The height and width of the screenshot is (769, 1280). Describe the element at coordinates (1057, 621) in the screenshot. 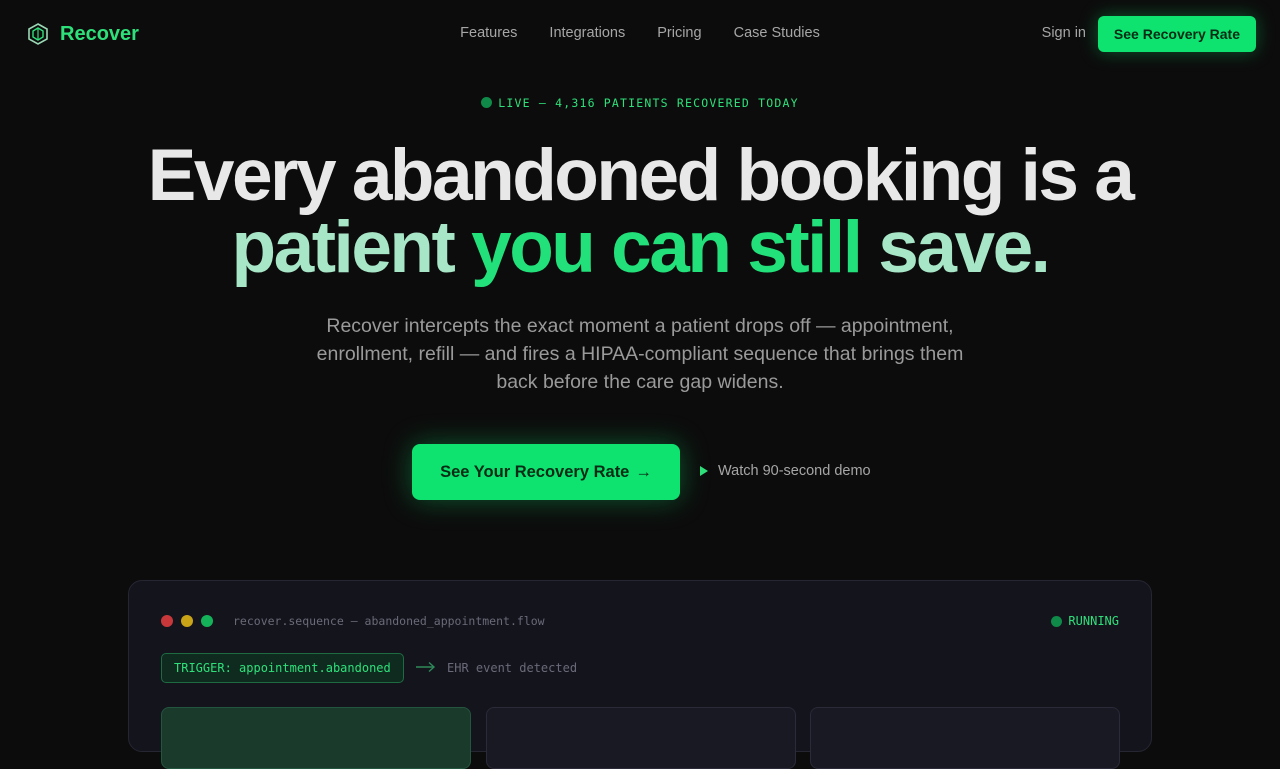

I see `status-dot-icon` at that location.